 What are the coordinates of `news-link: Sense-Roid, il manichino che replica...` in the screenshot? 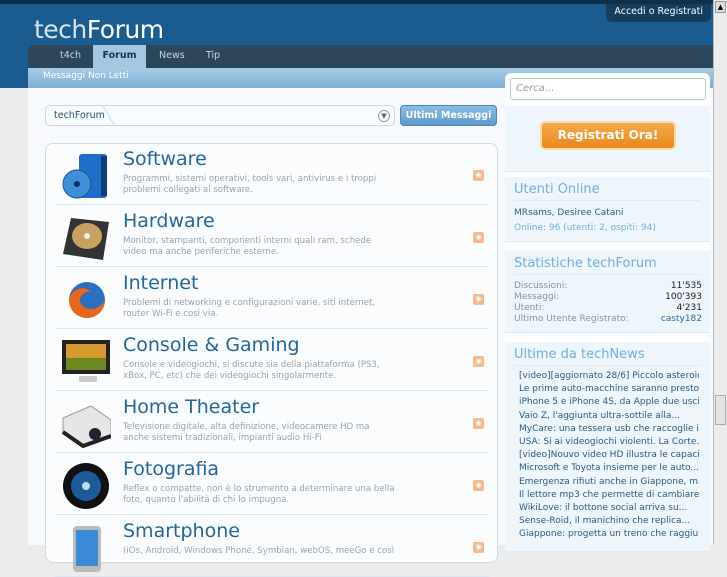 It's located at (609, 521).